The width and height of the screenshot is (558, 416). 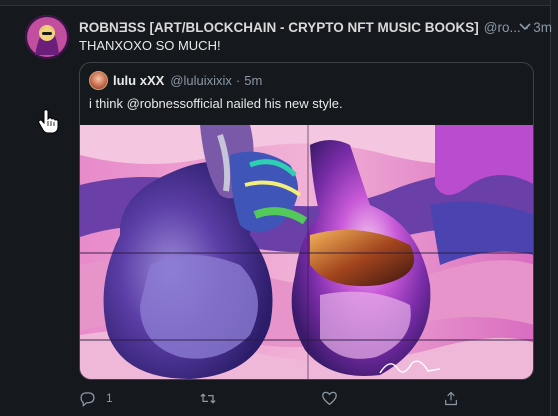 I want to click on reply-button: 1, so click(x=96, y=398).